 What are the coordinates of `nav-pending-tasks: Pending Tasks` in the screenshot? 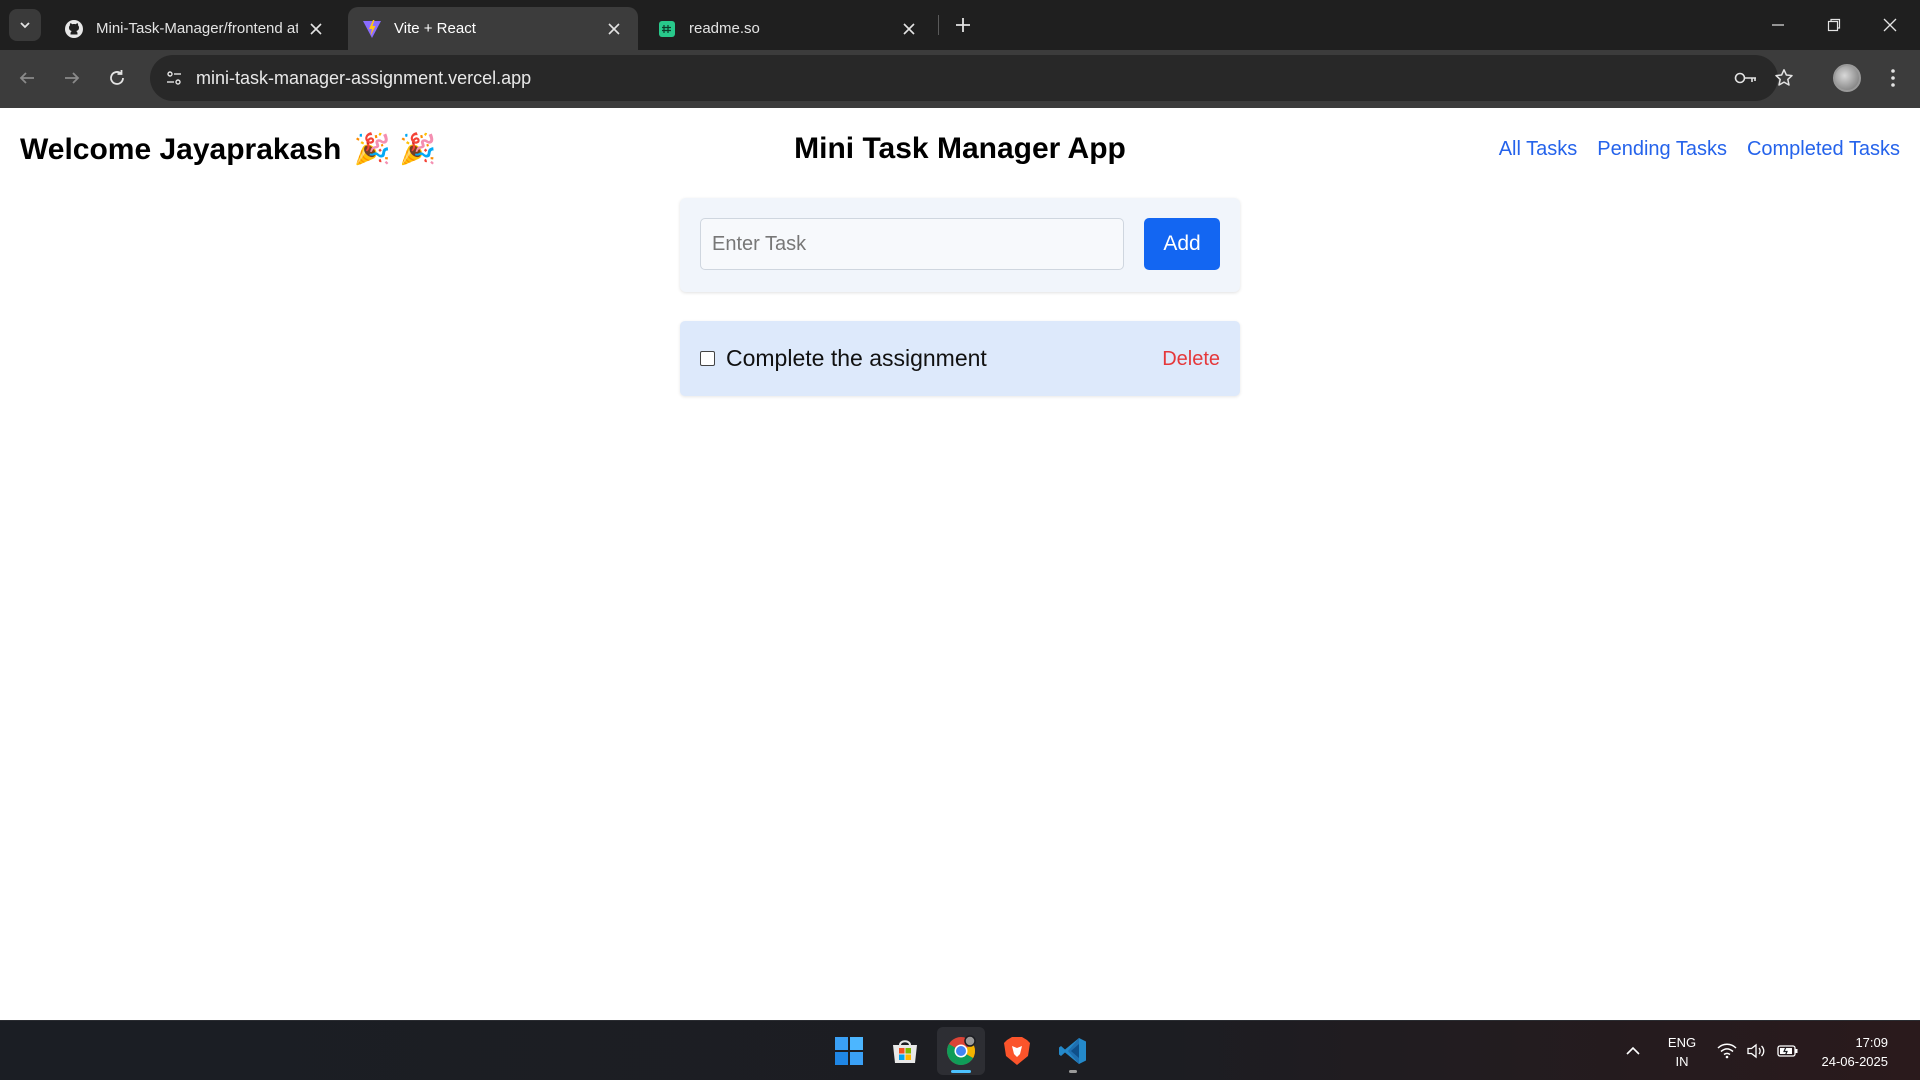 It's located at (1662, 149).